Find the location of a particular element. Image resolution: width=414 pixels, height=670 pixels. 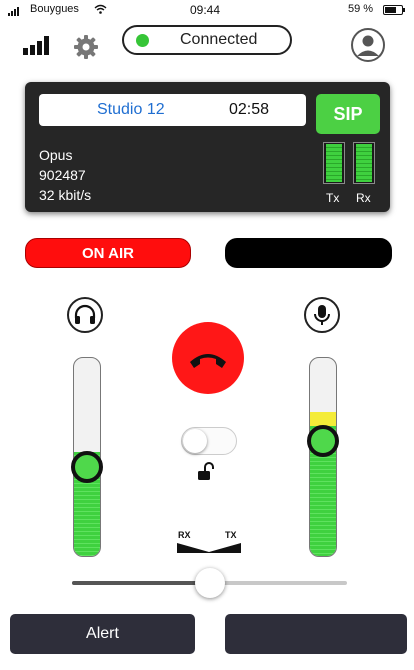

rx-meter is located at coordinates (364, 163).